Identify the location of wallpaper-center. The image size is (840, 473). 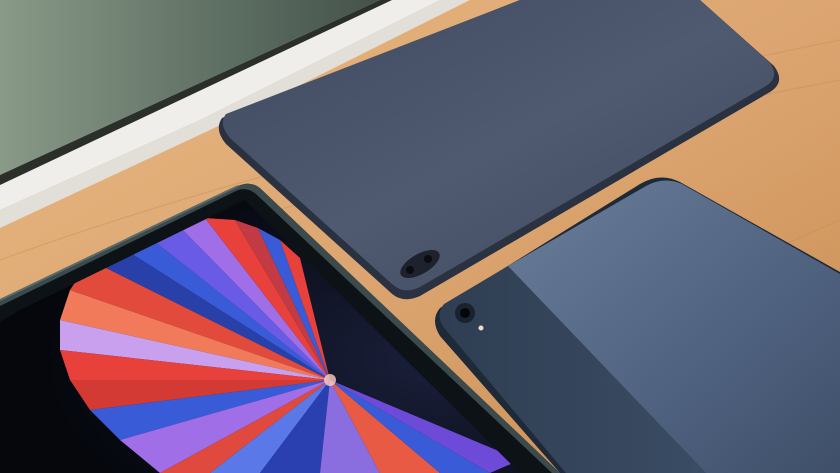
(330, 380).